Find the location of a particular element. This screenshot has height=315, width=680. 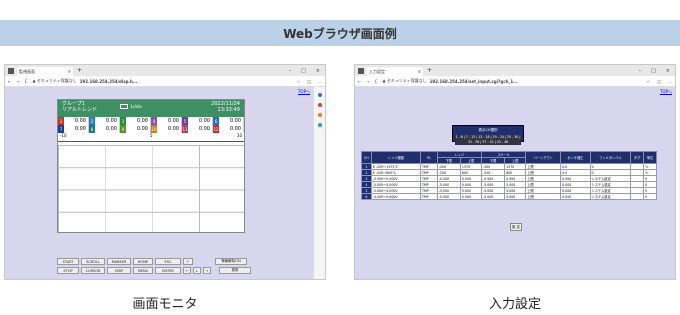

display-mode: リアルトレンド is located at coordinates (79, 110).